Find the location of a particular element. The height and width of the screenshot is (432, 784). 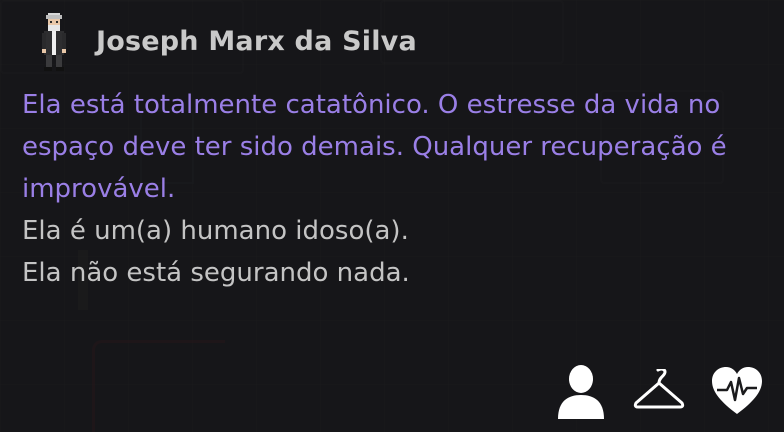

examine-actions is located at coordinates (659, 391).